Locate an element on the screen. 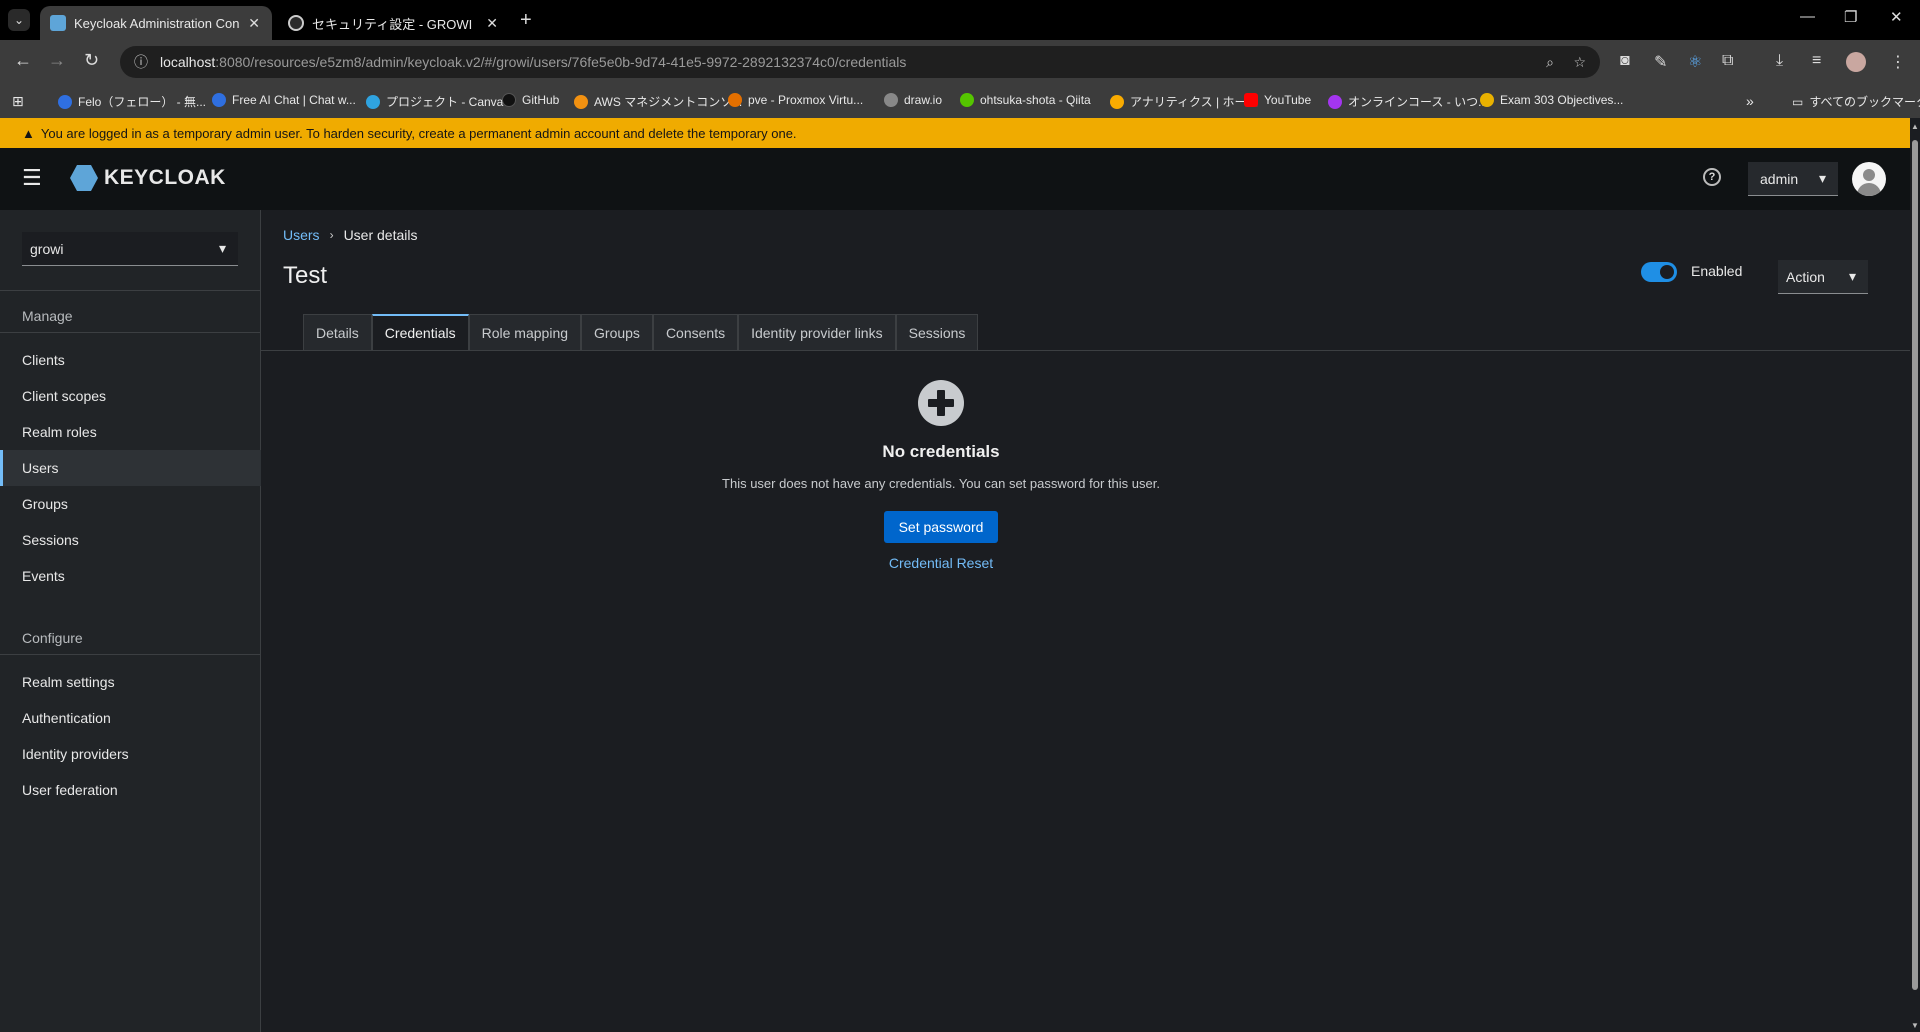  sidebar-item-user-federation: User federation is located at coordinates (130, 790).